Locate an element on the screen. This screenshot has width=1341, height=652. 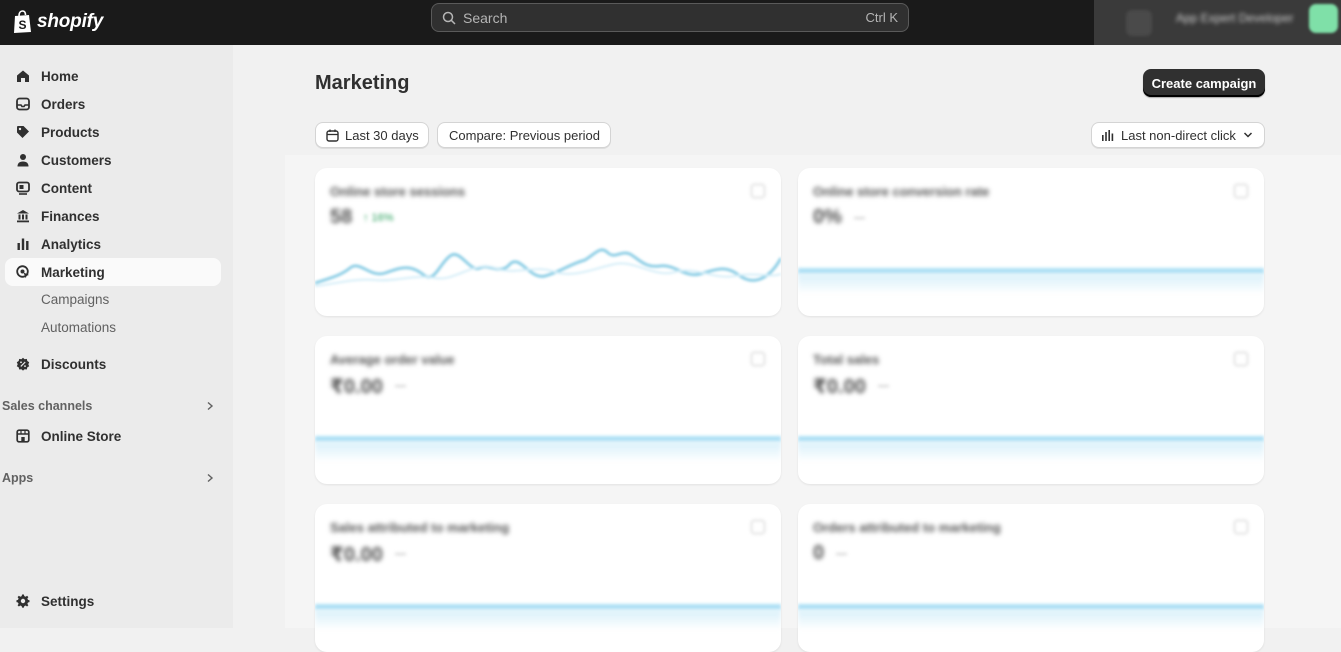
sidebar-item-label: Discounts is located at coordinates (74, 364).